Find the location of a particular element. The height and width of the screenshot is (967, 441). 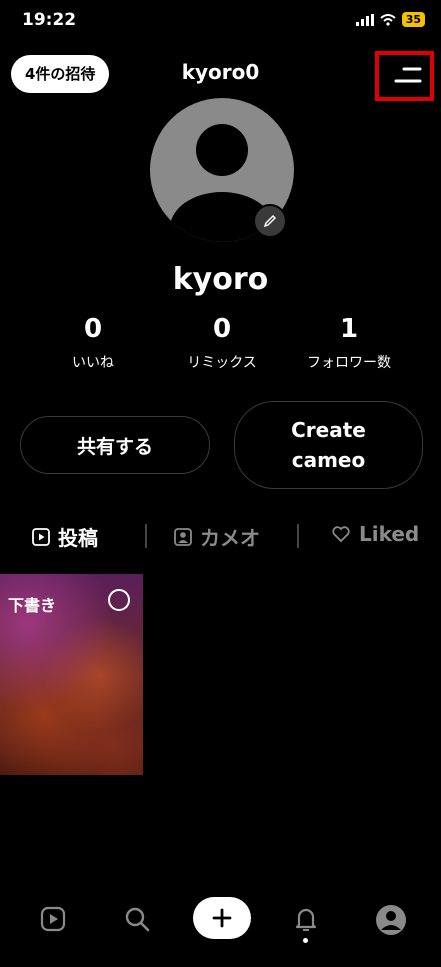

status-time: 19:22 is located at coordinates (49, 20).